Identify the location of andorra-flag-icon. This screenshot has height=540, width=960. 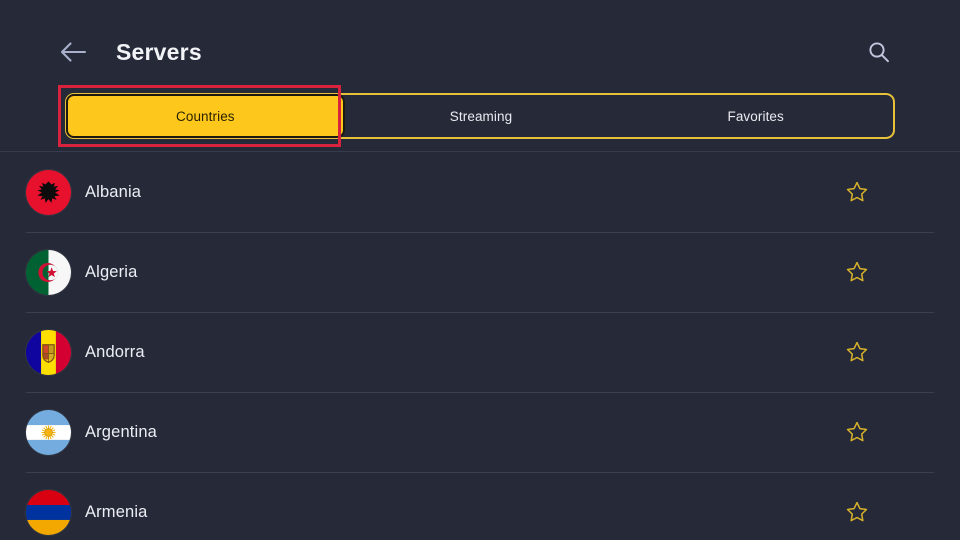
(48, 352).